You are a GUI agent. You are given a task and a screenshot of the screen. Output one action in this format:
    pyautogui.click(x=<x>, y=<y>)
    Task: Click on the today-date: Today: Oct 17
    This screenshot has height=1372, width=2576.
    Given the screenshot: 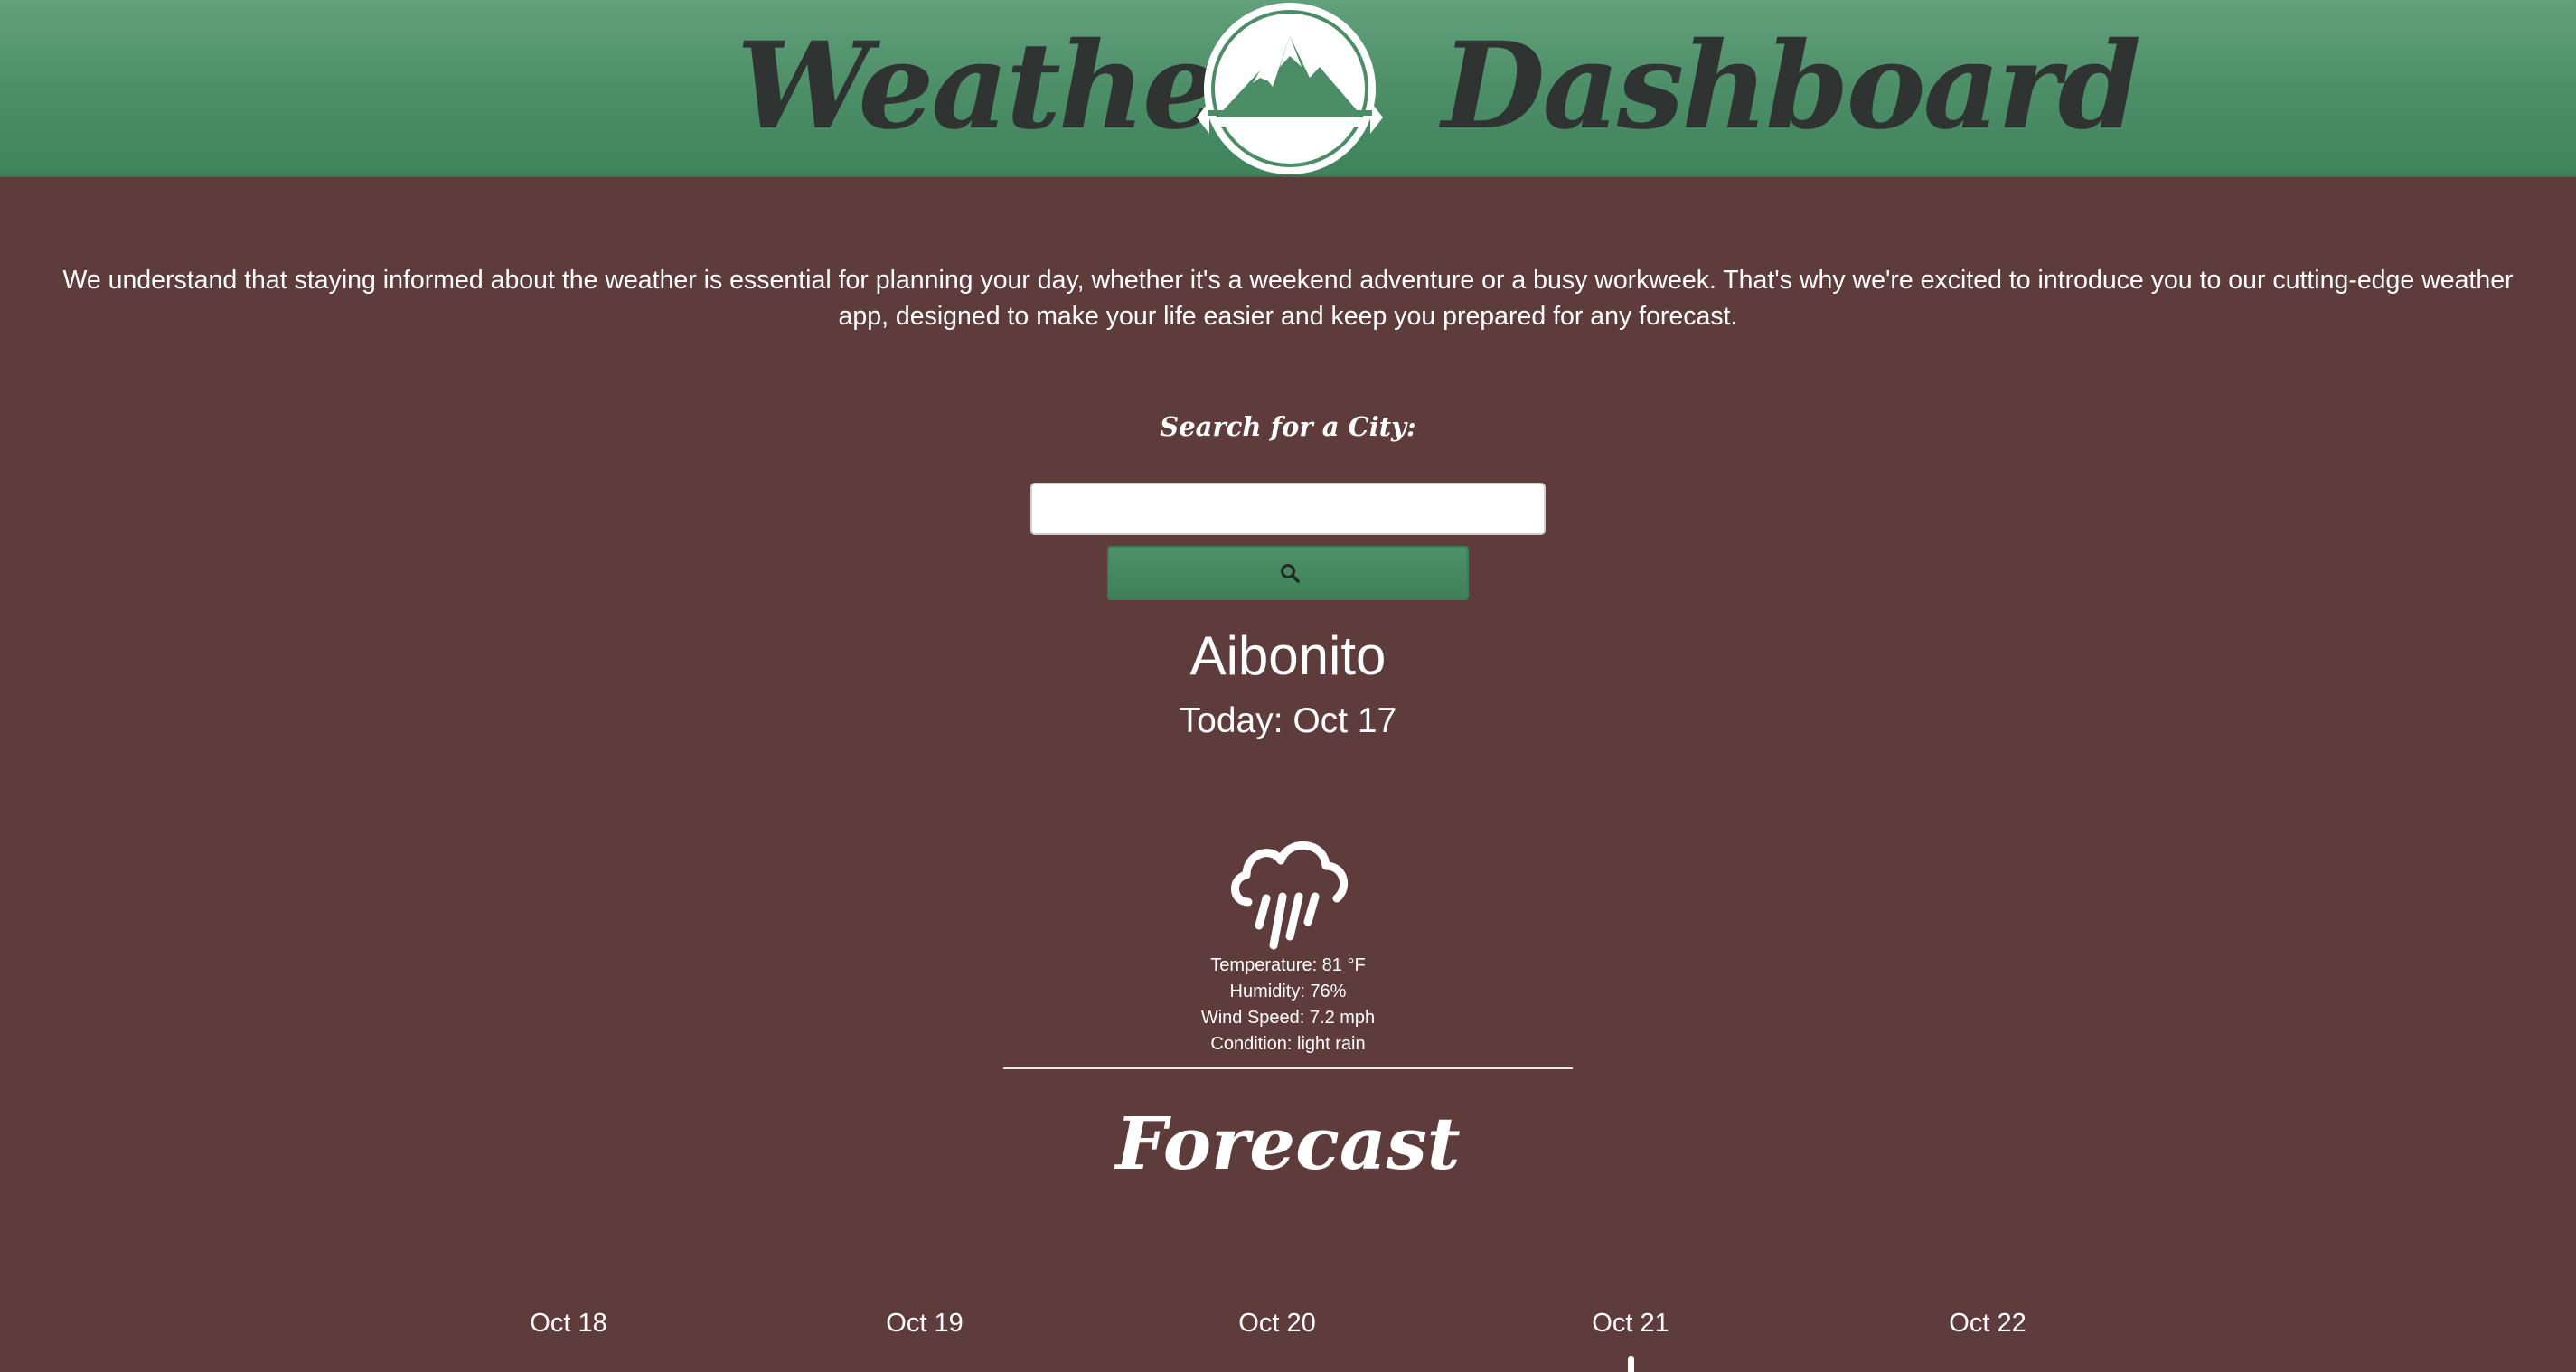 What is the action you would take?
    pyautogui.click(x=1288, y=721)
    